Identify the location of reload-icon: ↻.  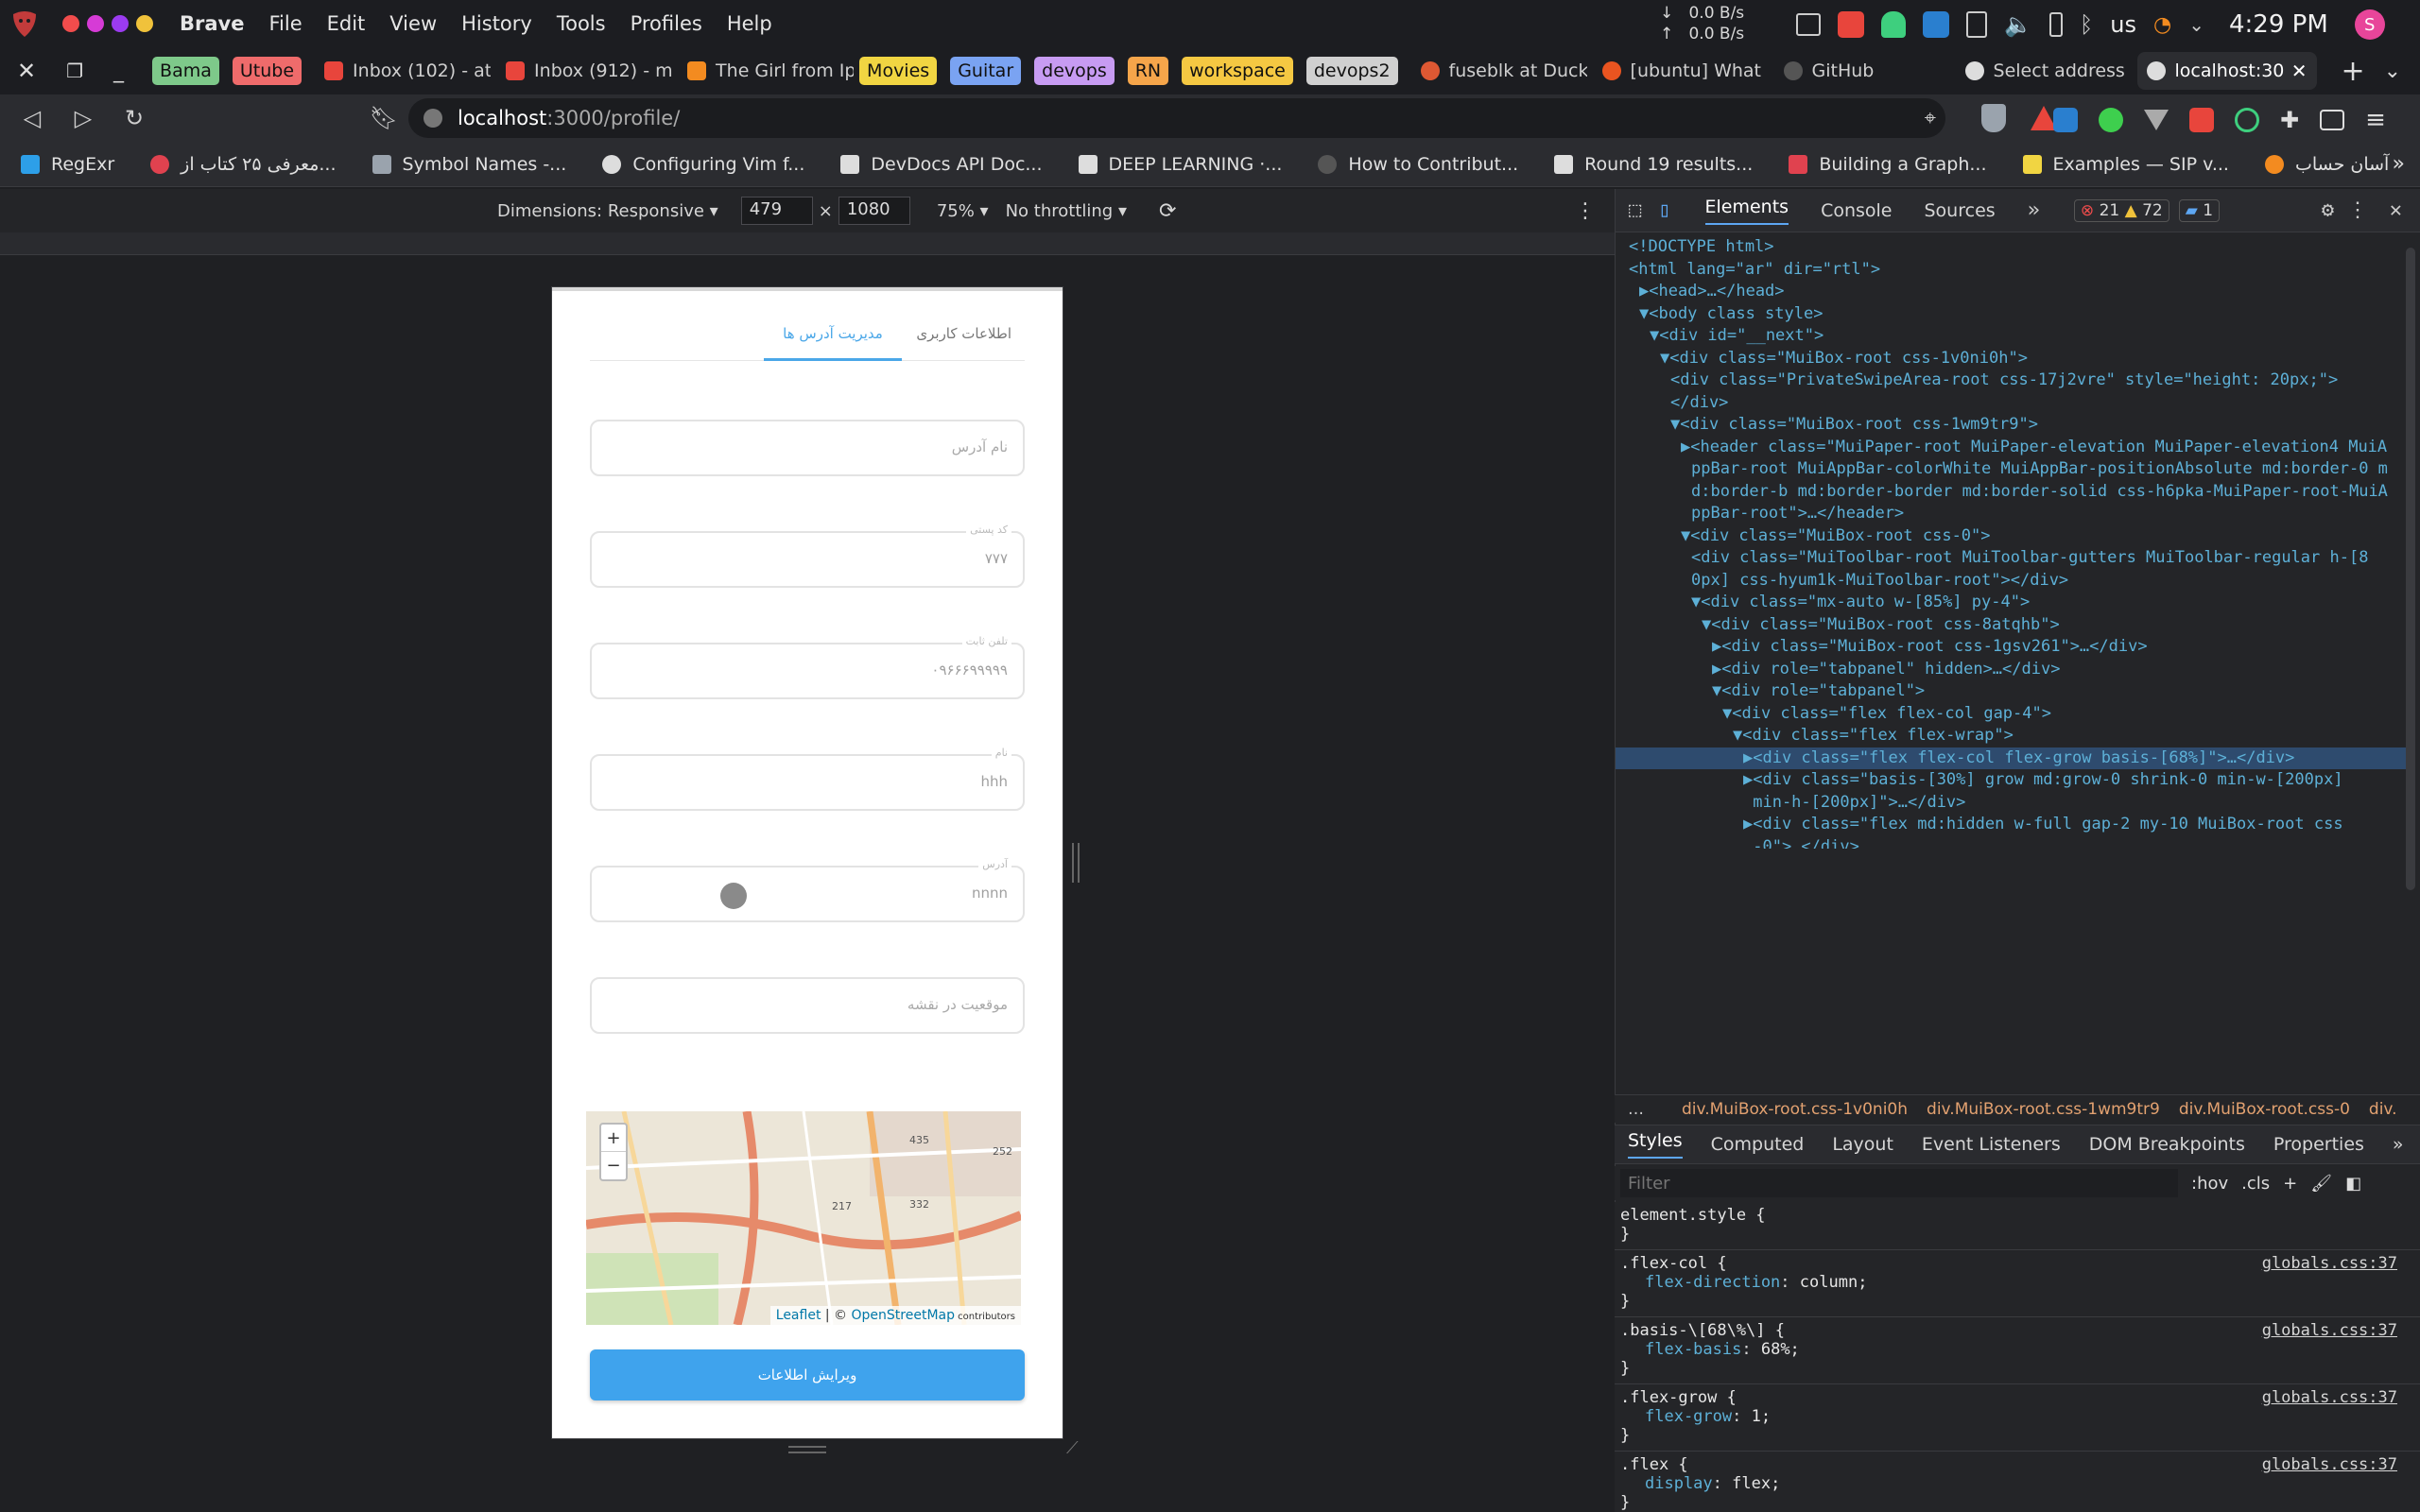
(134, 118).